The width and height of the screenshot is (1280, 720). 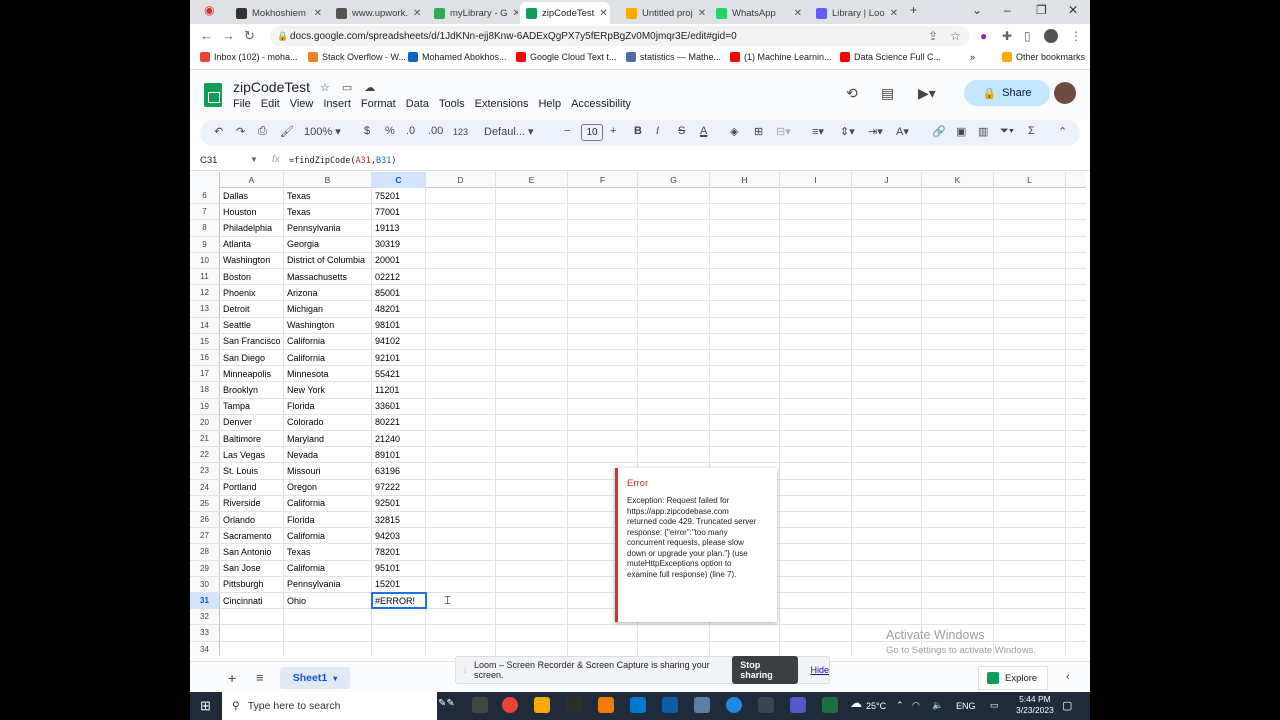 What do you see at coordinates (205, 633) in the screenshot?
I see `row-number: 33` at bounding box center [205, 633].